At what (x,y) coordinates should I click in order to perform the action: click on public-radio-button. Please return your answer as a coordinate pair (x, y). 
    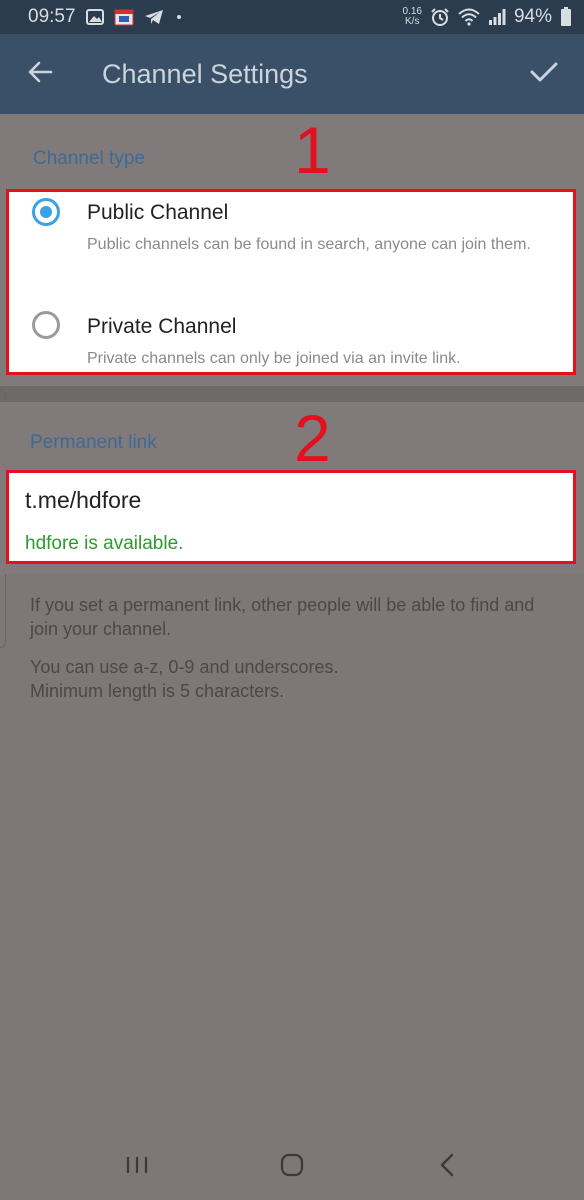
    Looking at the image, I should click on (46, 212).